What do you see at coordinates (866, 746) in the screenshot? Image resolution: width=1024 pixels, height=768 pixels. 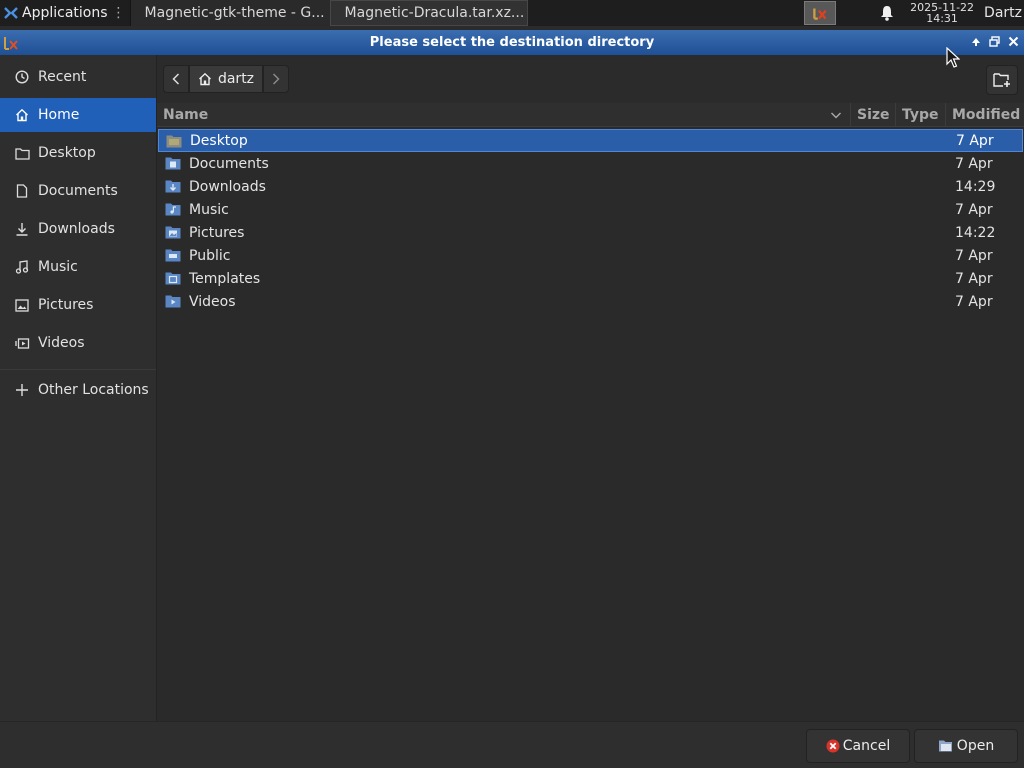 I see `cancel-button-label: Cancel` at bounding box center [866, 746].